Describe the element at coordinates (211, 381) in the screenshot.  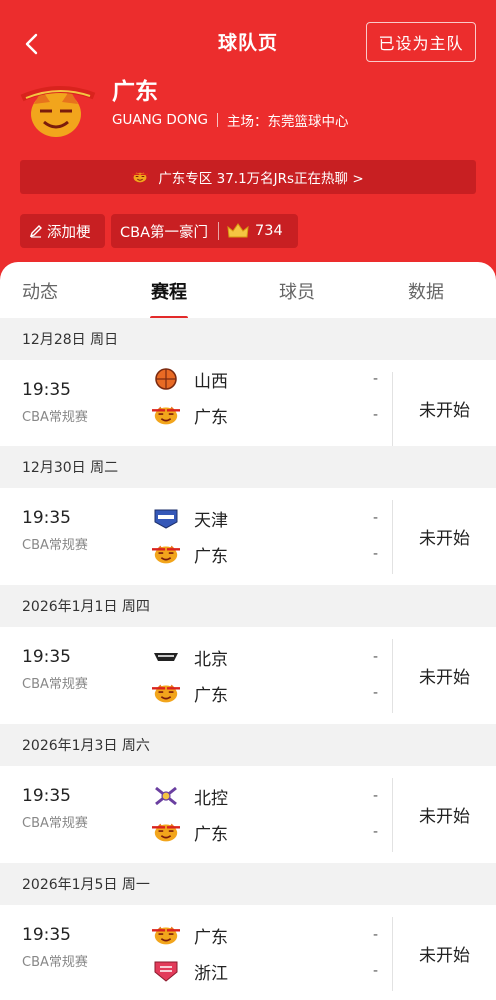
I see `home-team-name: 山西` at that location.